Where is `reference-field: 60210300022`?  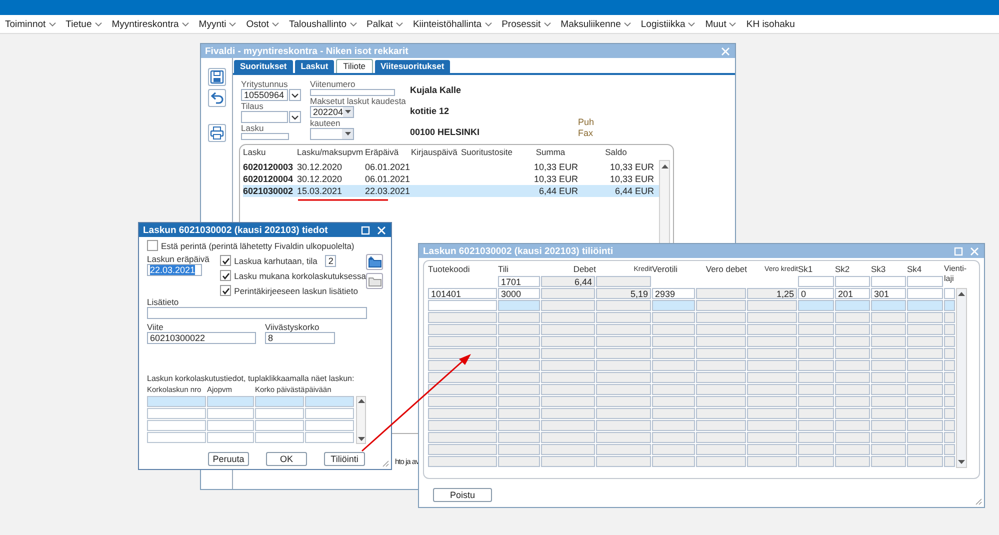 reference-field: 60210300022 is located at coordinates (201, 338).